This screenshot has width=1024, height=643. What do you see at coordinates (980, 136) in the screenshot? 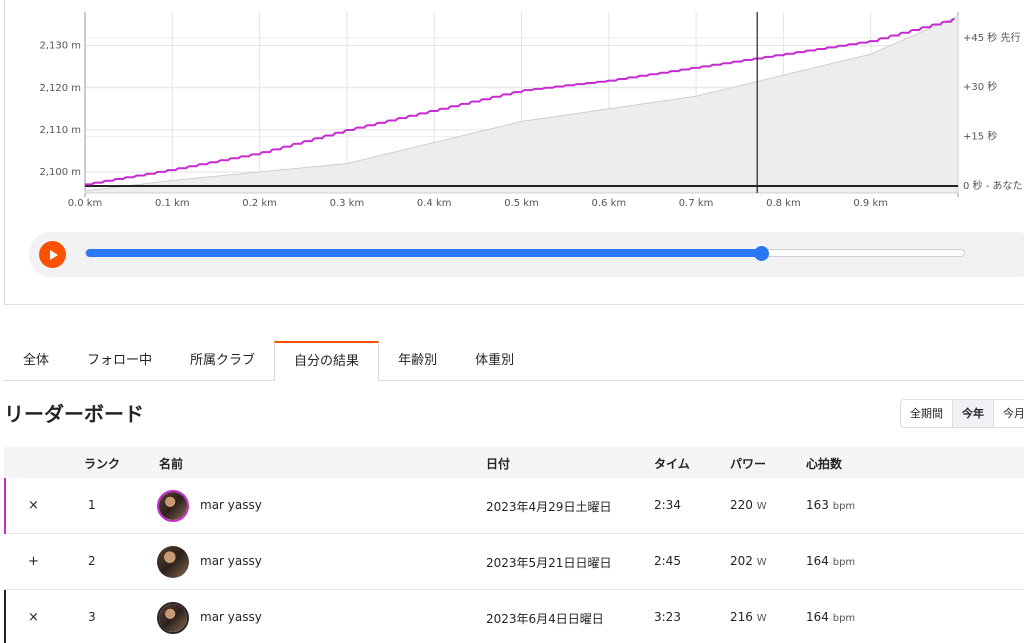
I see `y-tick-label-right: +15 秒` at bounding box center [980, 136].